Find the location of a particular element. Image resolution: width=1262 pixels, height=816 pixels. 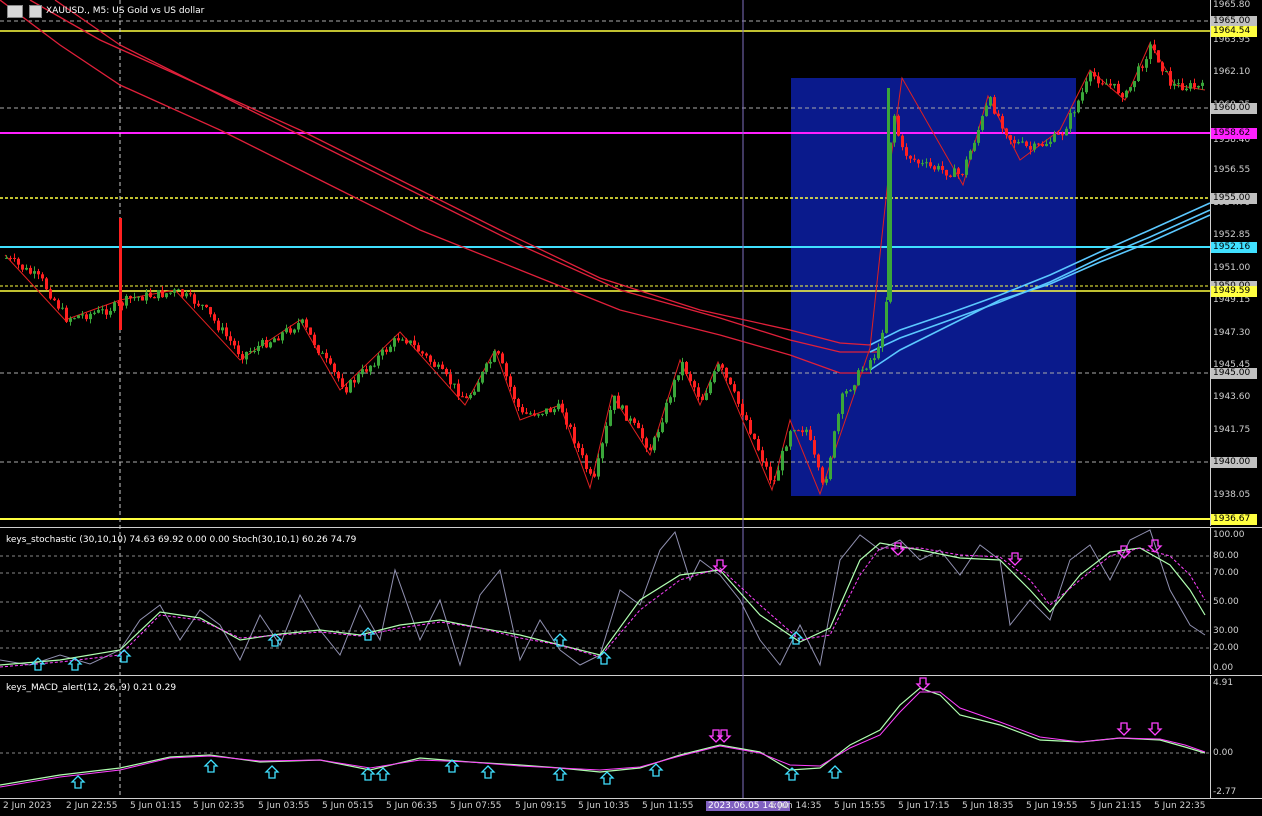

price-level-badge: 1958.62 is located at coordinates (1234, 133).